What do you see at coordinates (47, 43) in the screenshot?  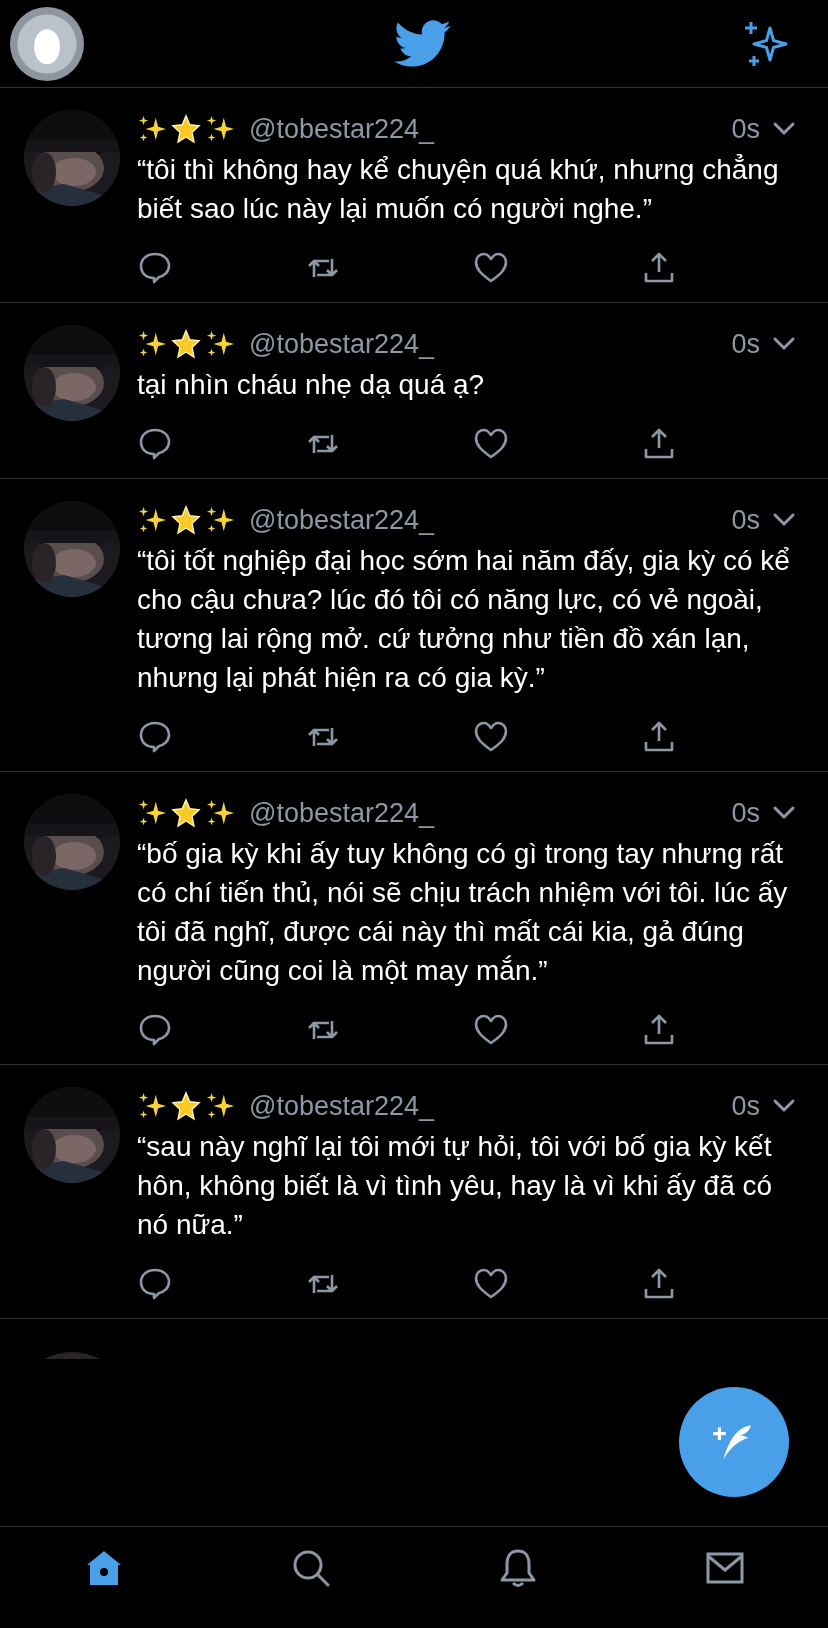 I see `profile-avatar-icon` at bounding box center [47, 43].